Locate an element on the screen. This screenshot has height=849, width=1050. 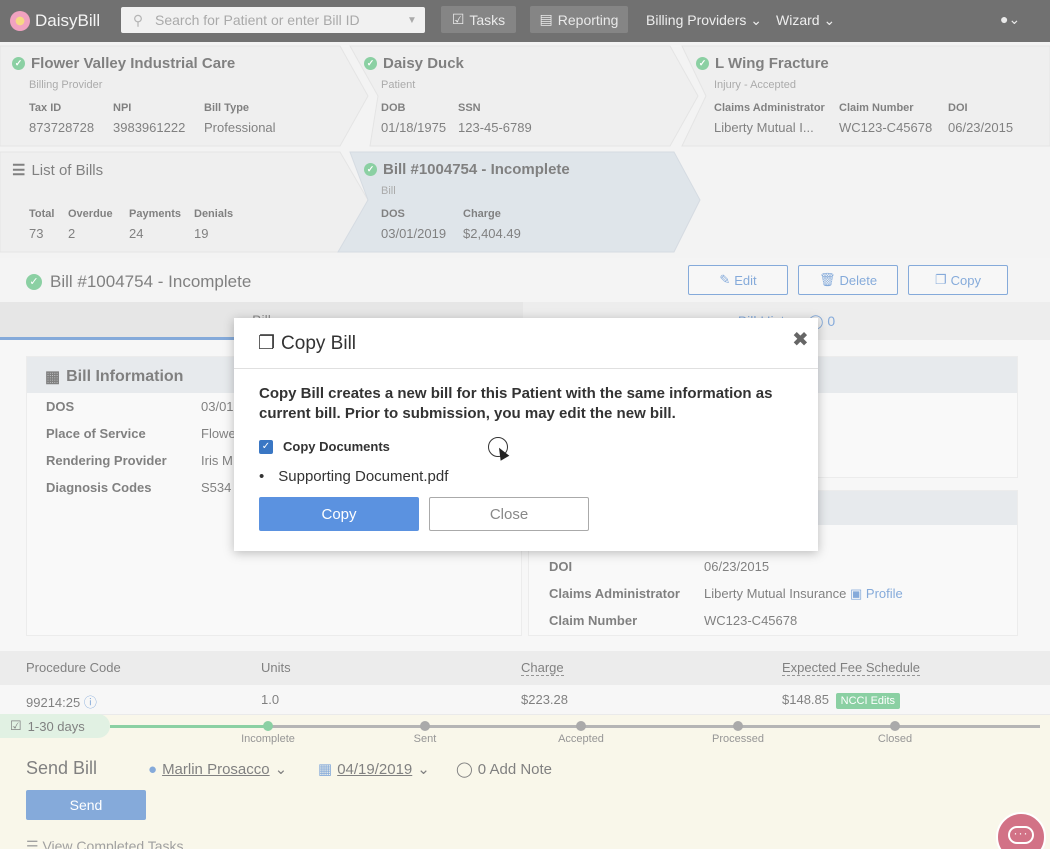
copy-documents-checkbox: ✓ is located at coordinates (266, 447).